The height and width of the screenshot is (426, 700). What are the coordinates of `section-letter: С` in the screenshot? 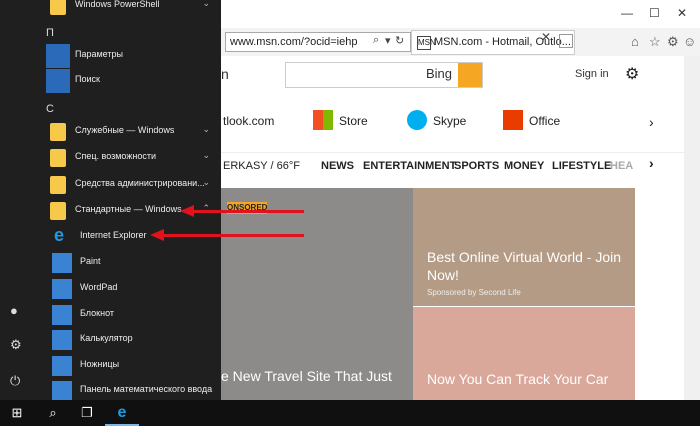 It's located at (50, 109).